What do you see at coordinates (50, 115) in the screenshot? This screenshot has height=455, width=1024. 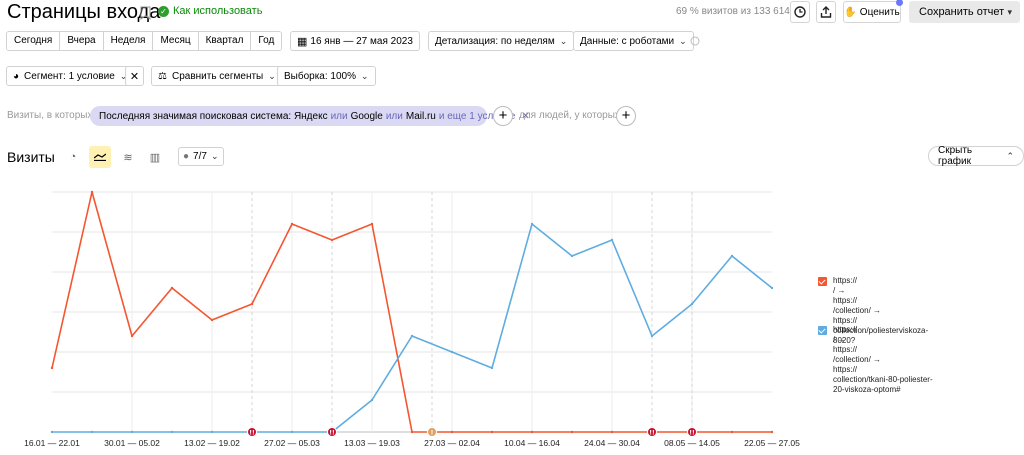 I see `filters-visits-label: Визиты, в которых` at bounding box center [50, 115].